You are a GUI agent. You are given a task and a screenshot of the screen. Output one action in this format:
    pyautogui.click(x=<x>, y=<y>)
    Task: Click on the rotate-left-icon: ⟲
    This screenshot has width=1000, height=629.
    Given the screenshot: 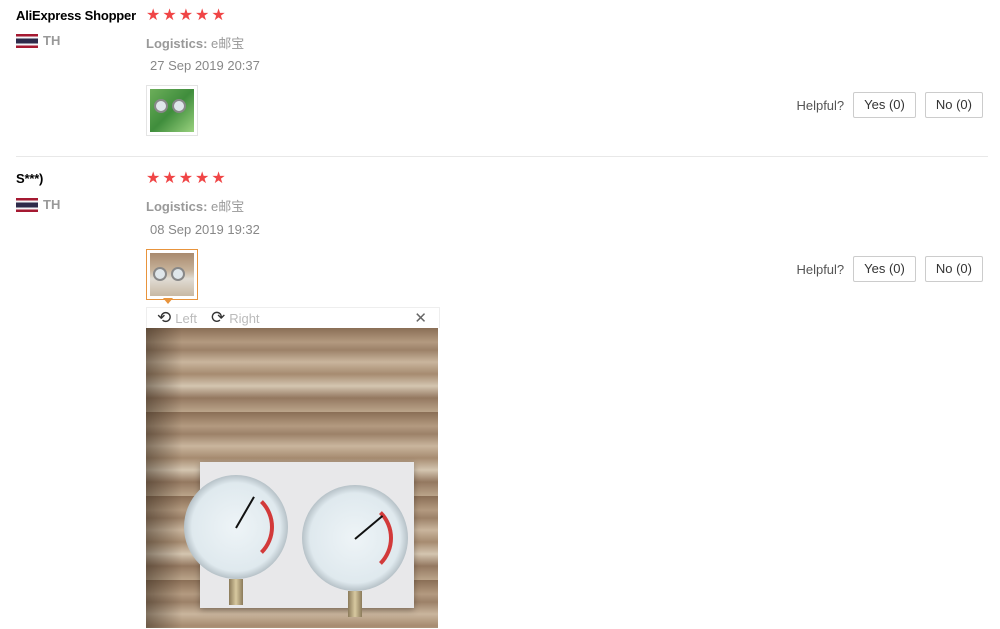 What is the action you would take?
    pyautogui.click(x=164, y=317)
    